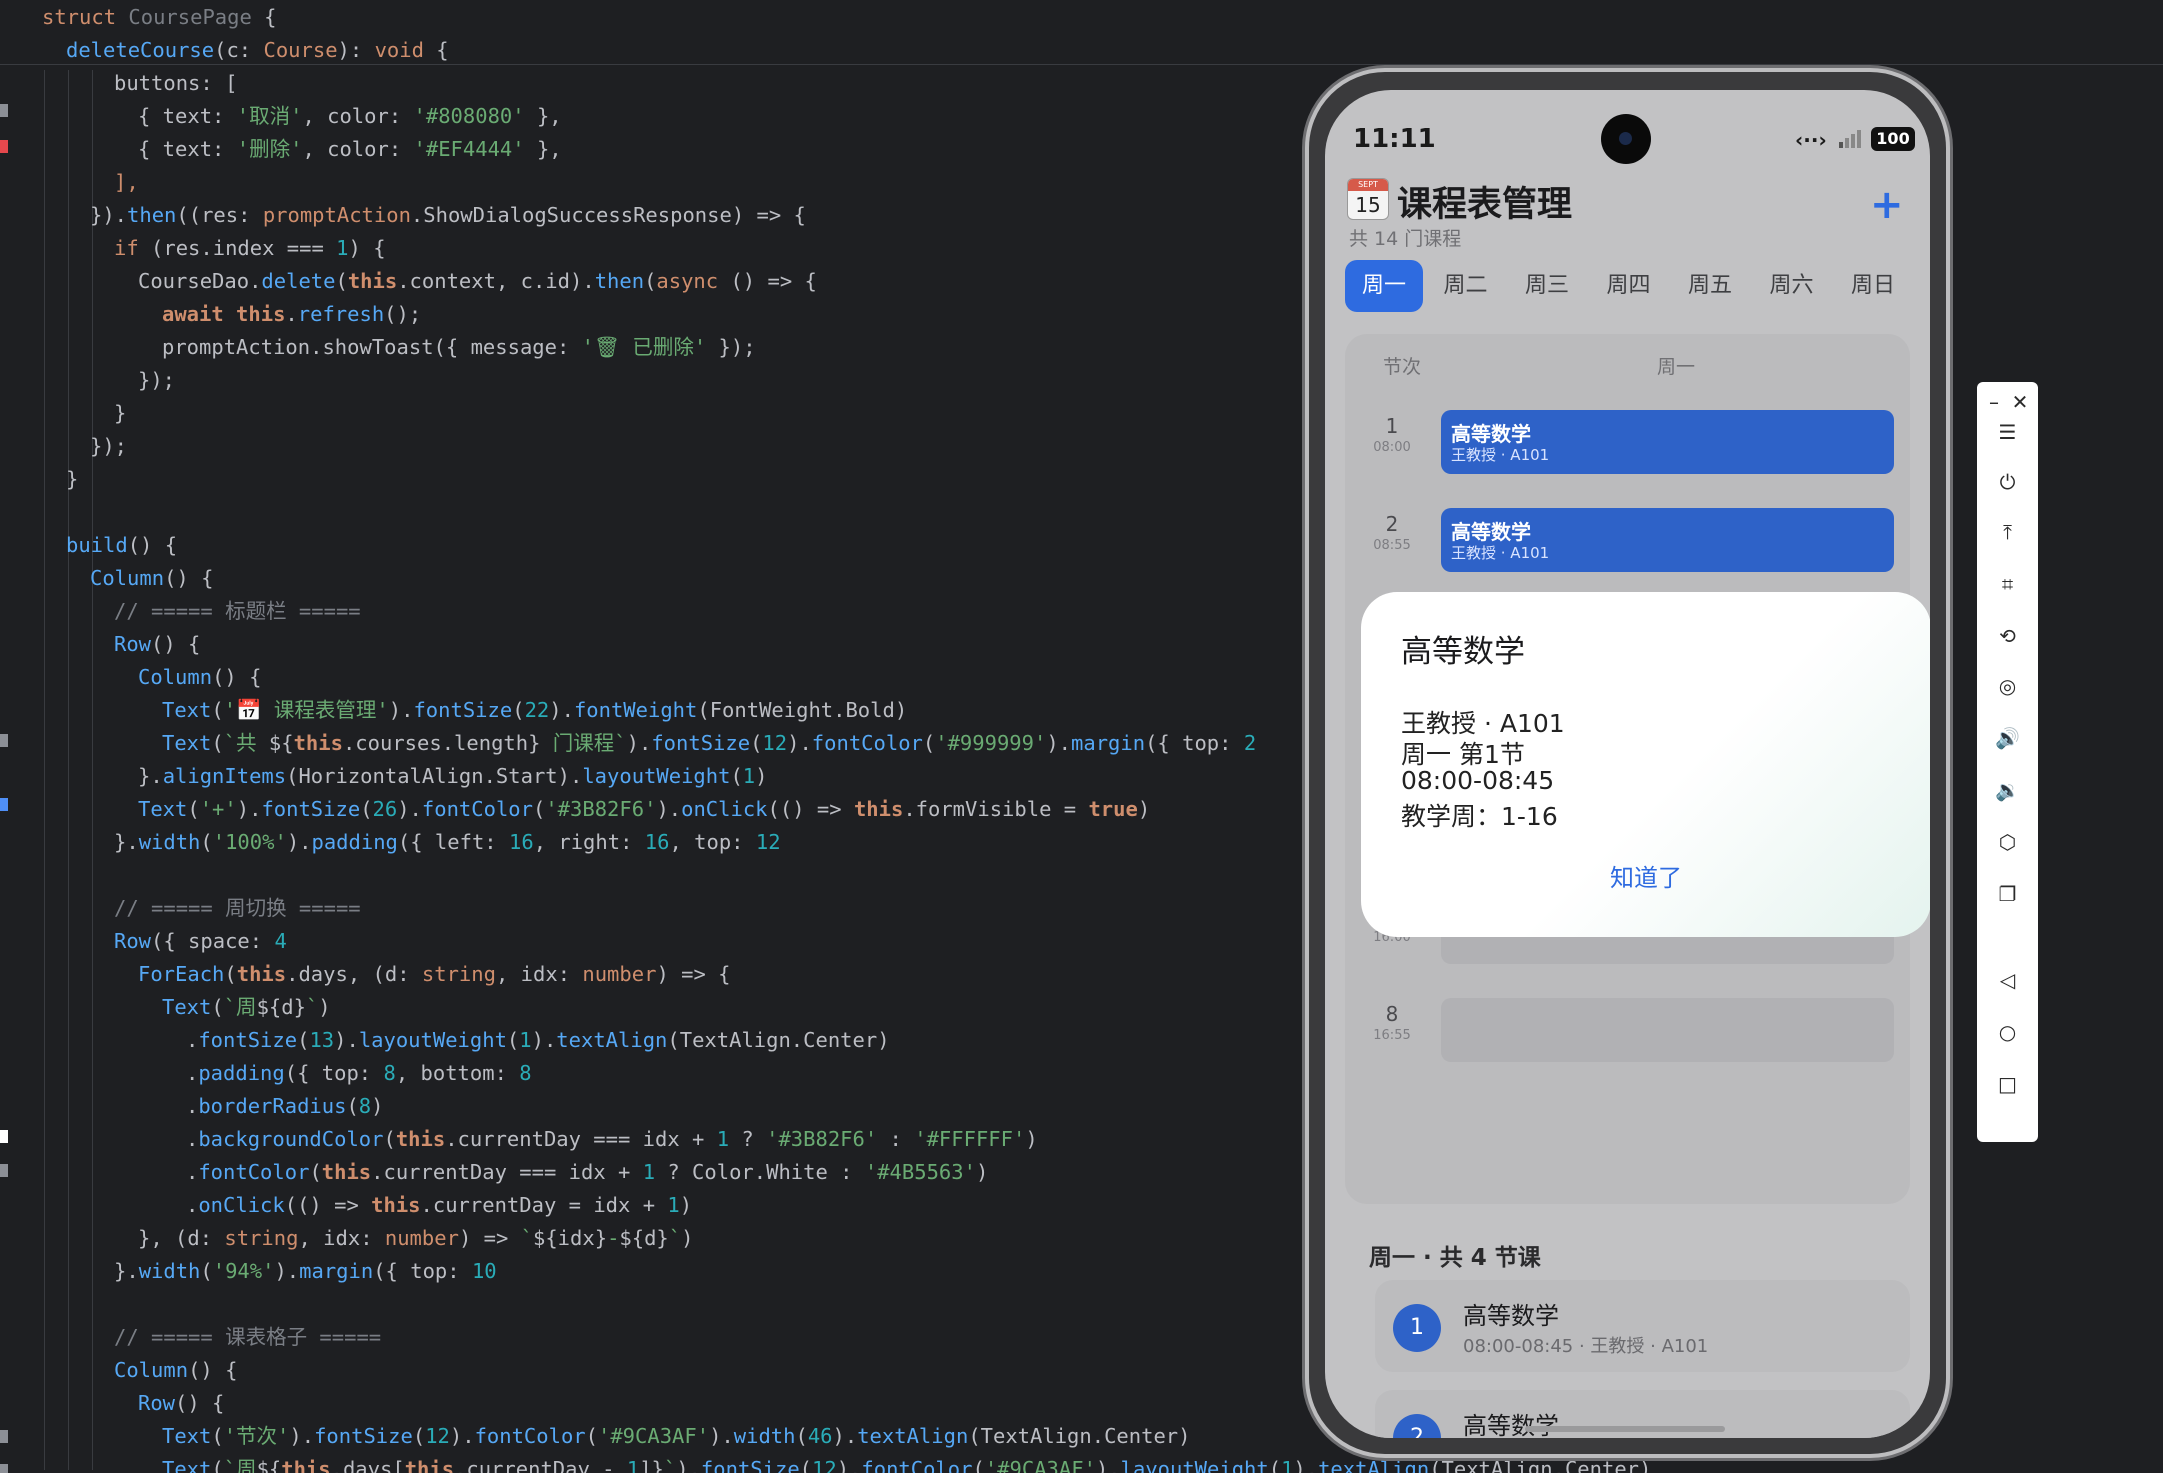  Describe the element at coordinates (1710, 286) in the screenshot. I see `tab-day-5: 周五` at that location.